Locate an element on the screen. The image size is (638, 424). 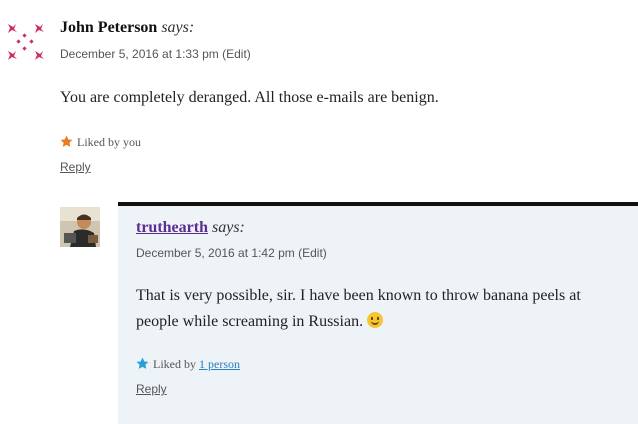
liked-label: Liked by you is located at coordinates (109, 142).